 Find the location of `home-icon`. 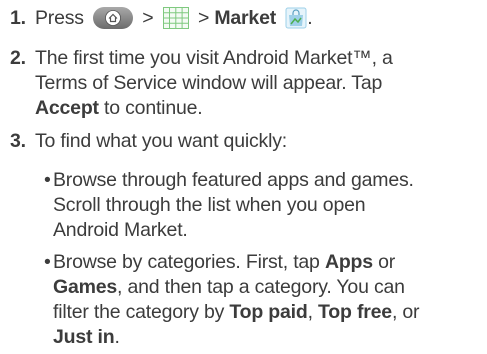

home-icon is located at coordinates (113, 18).